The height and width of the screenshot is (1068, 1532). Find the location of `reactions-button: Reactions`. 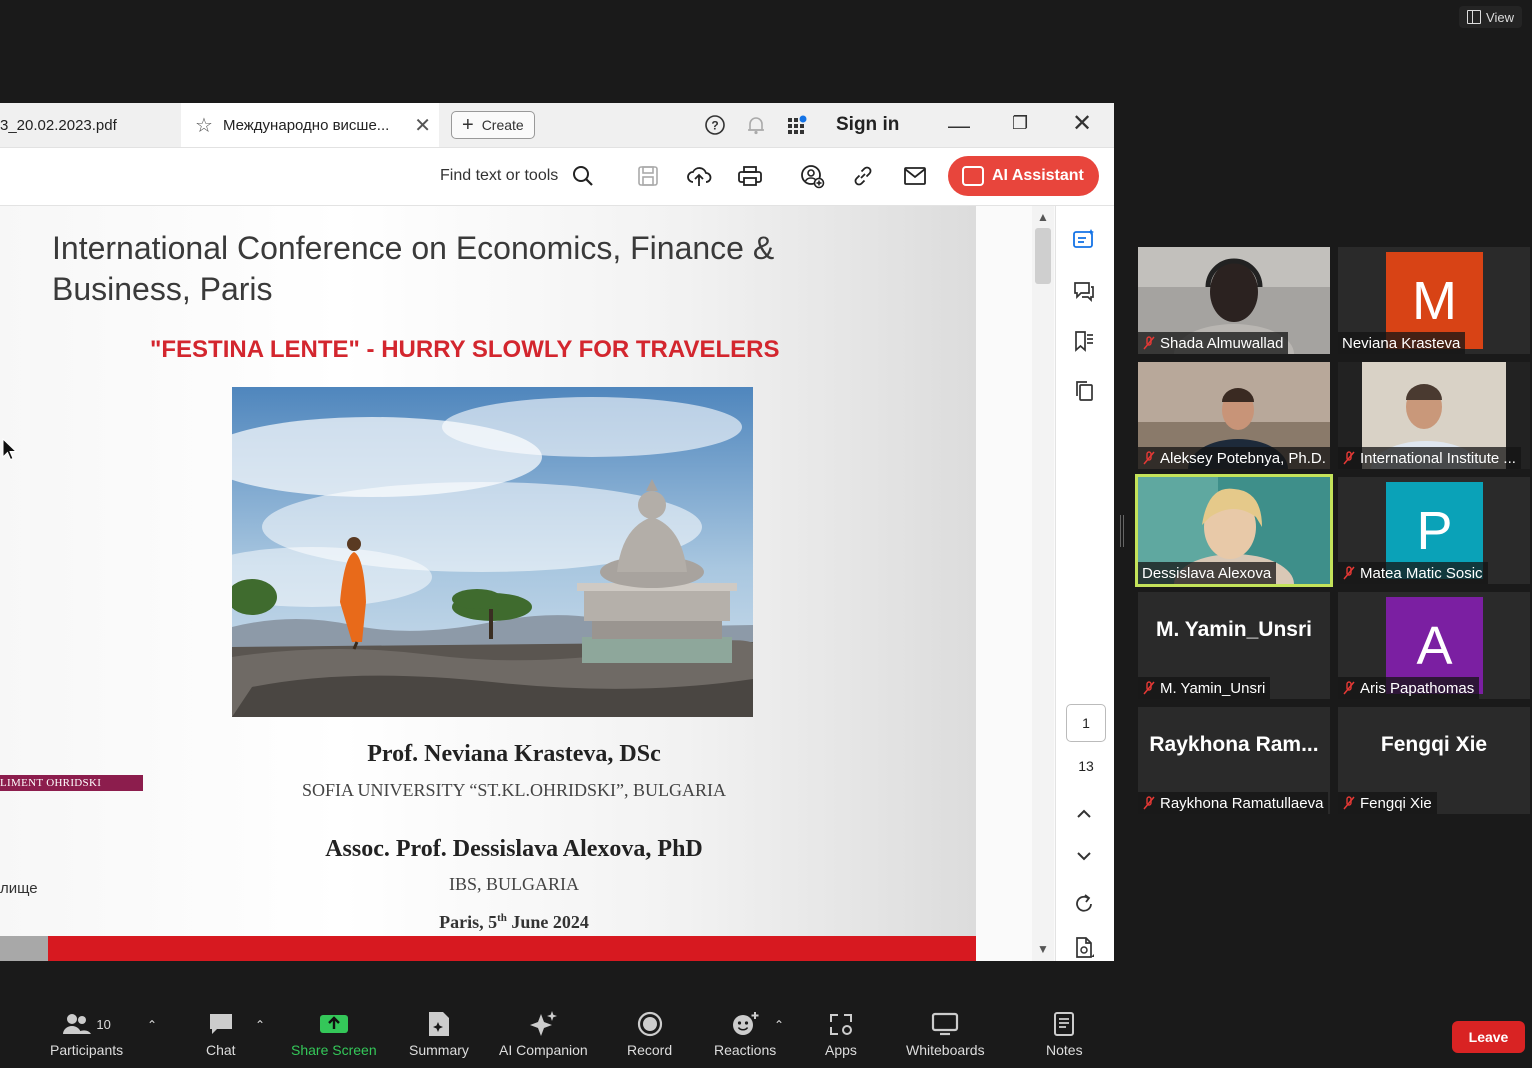

reactions-button: Reactions is located at coordinates (745, 1034).